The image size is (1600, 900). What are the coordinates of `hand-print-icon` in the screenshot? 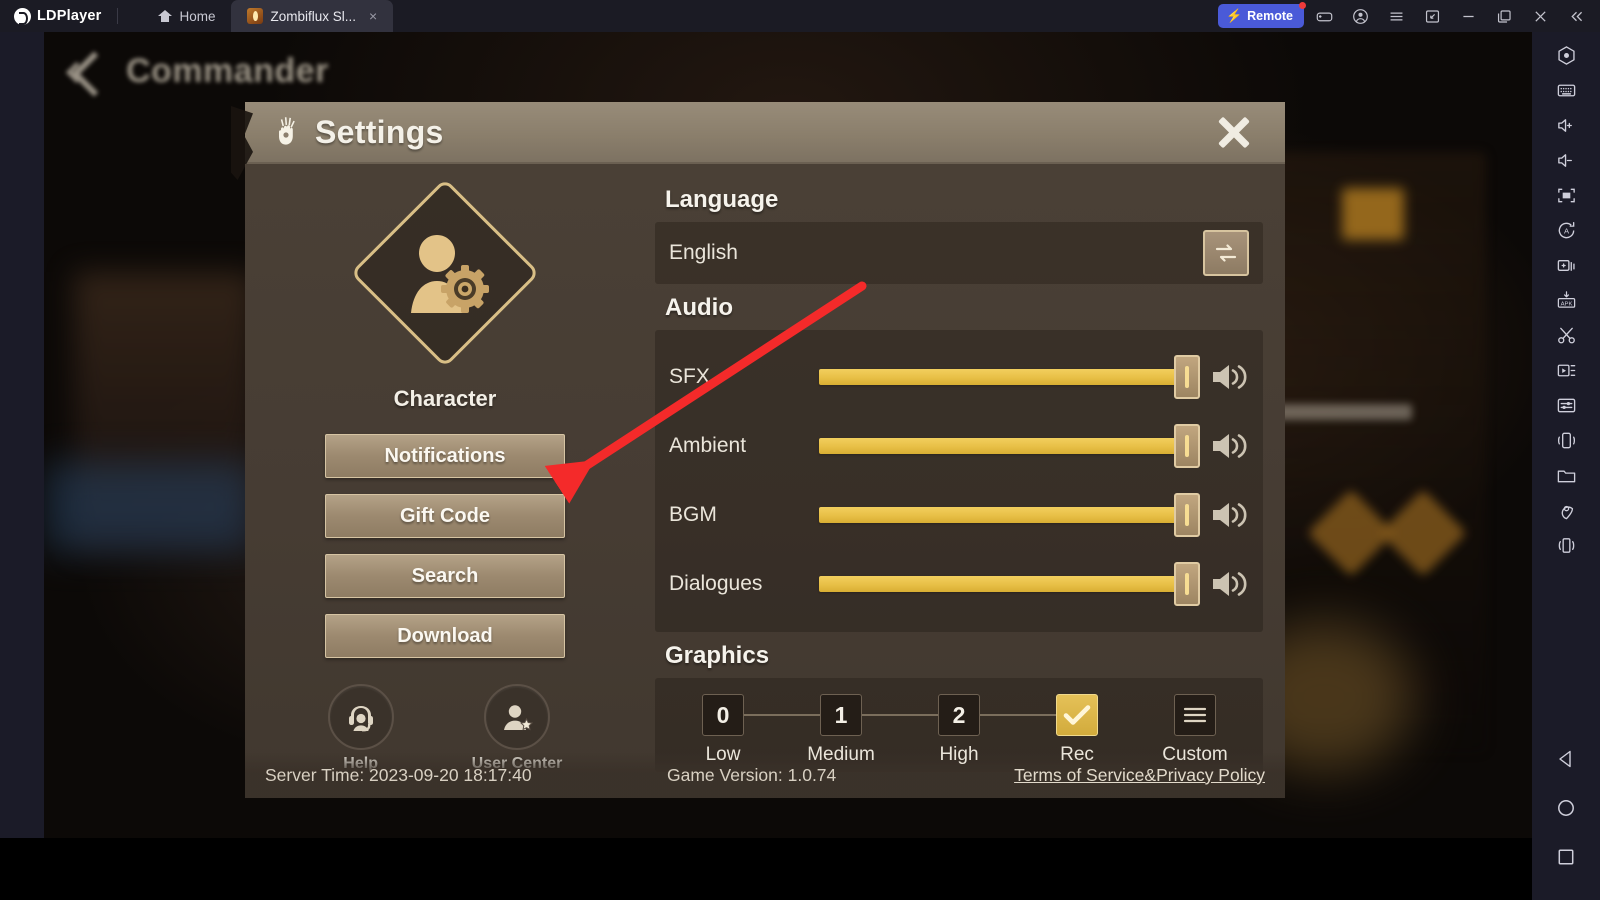 It's located at (288, 132).